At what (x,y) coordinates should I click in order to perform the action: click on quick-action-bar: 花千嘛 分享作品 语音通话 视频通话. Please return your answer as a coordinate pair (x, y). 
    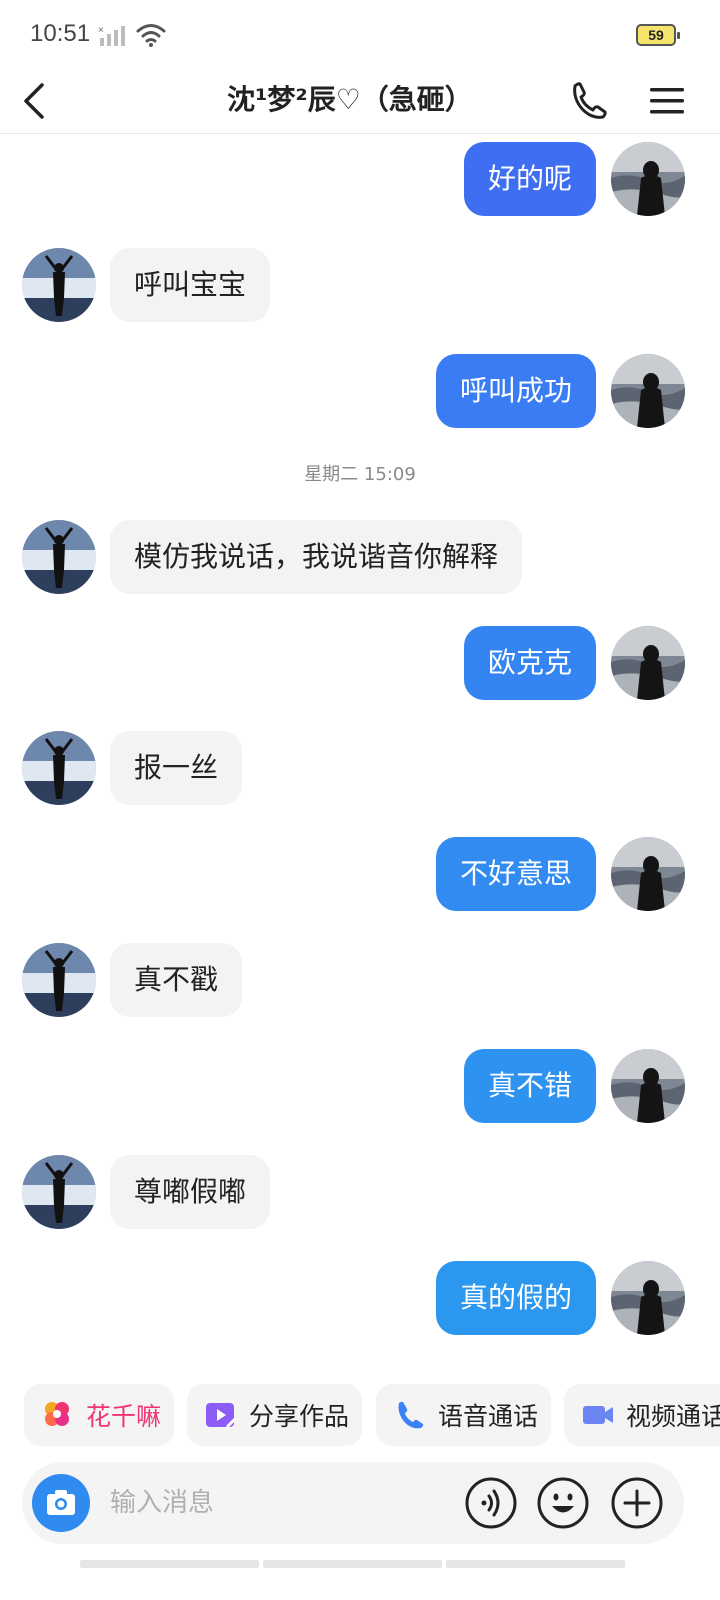
    Looking at the image, I should click on (360, 1415).